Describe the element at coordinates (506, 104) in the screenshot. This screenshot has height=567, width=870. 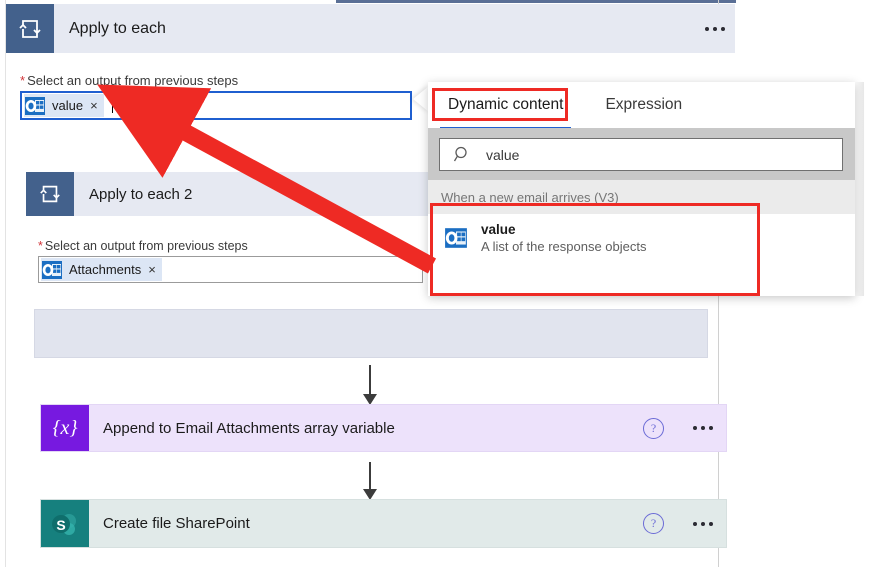
I see `tab-dynamic-content-label: Dynamic content` at that location.